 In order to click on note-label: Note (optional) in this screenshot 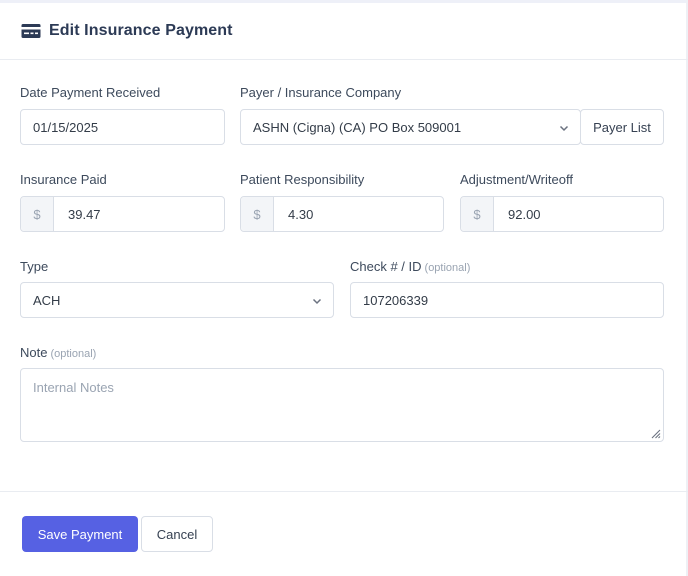, I will do `click(58, 352)`.